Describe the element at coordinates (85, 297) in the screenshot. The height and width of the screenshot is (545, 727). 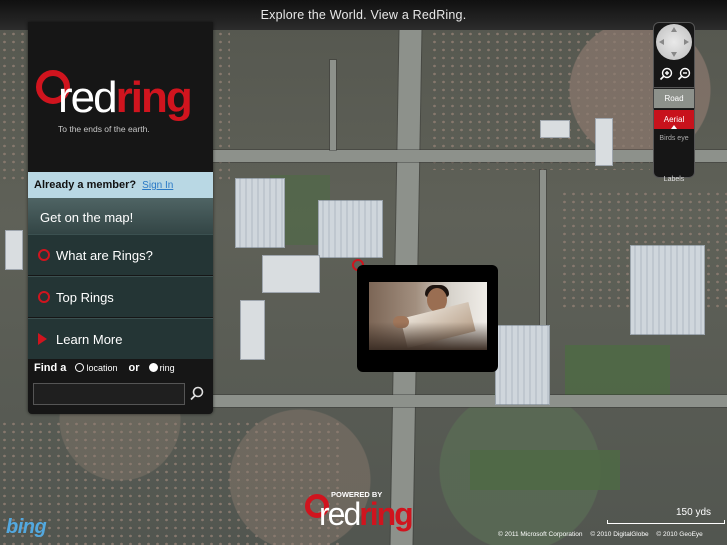
I see `menu-item-label: Top Rings` at that location.